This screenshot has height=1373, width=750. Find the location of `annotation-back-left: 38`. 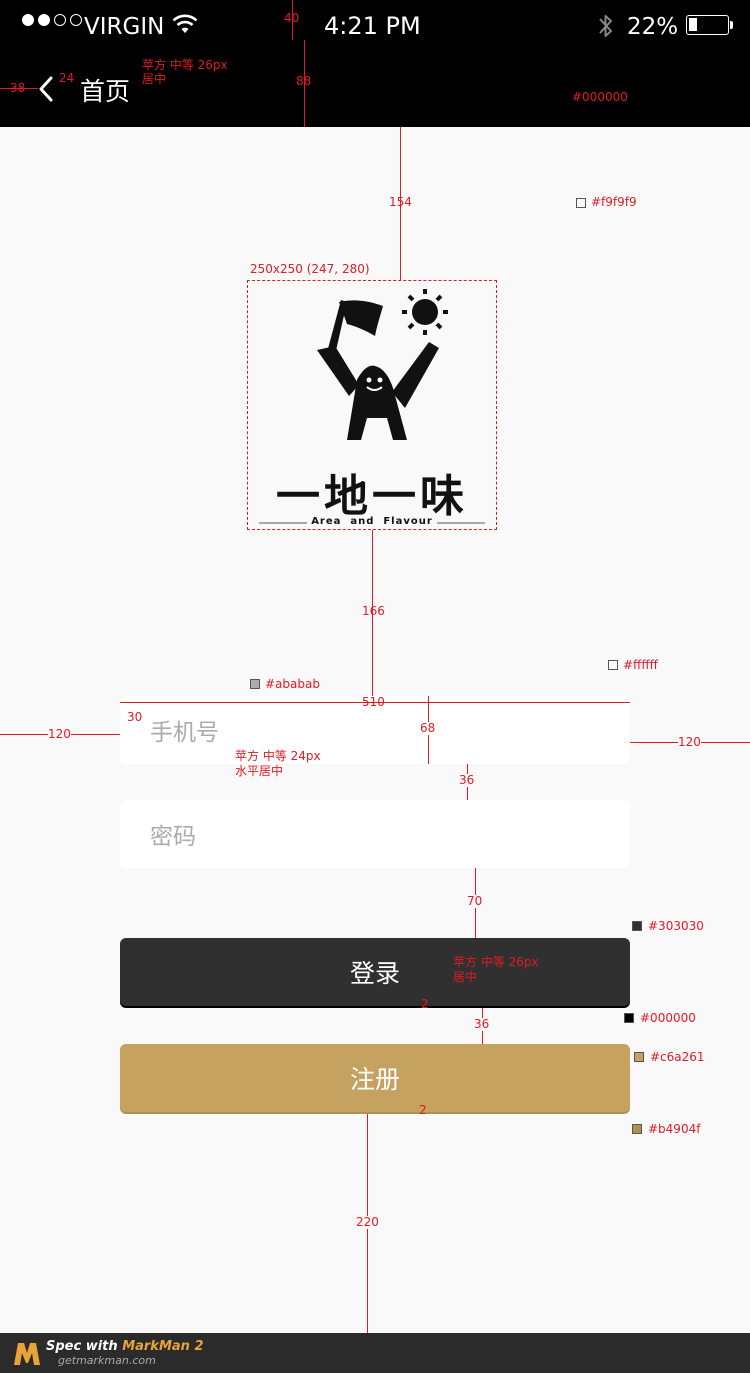

annotation-back-left: 38 is located at coordinates (18, 88).